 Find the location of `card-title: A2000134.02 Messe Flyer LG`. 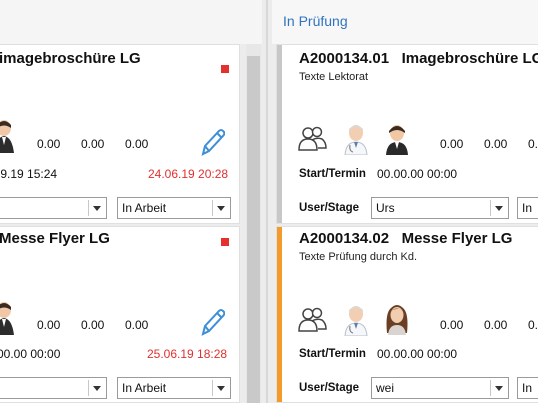

card-title: A2000134.02 Messe Flyer LG is located at coordinates (406, 238).